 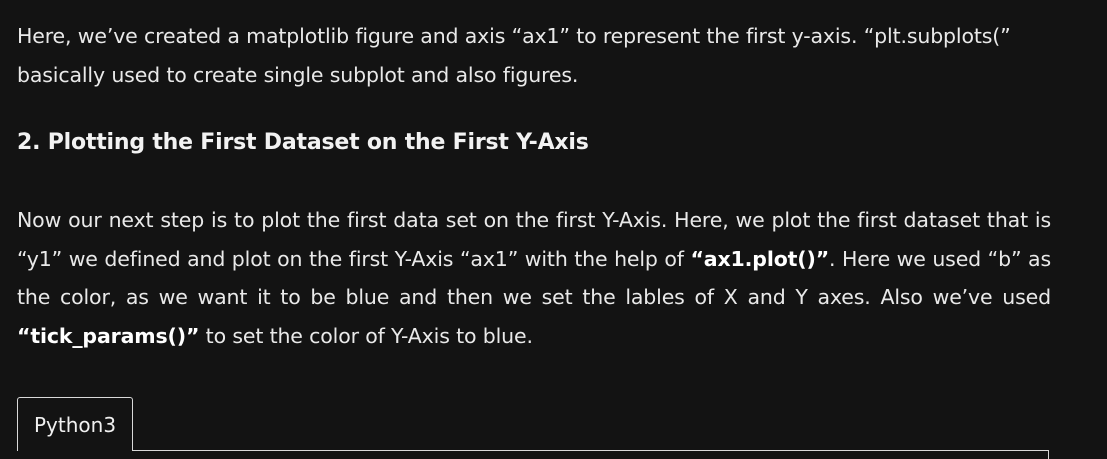 What do you see at coordinates (108, 335) in the screenshot?
I see `code-term-tick-params: “tick_params()”` at bounding box center [108, 335].